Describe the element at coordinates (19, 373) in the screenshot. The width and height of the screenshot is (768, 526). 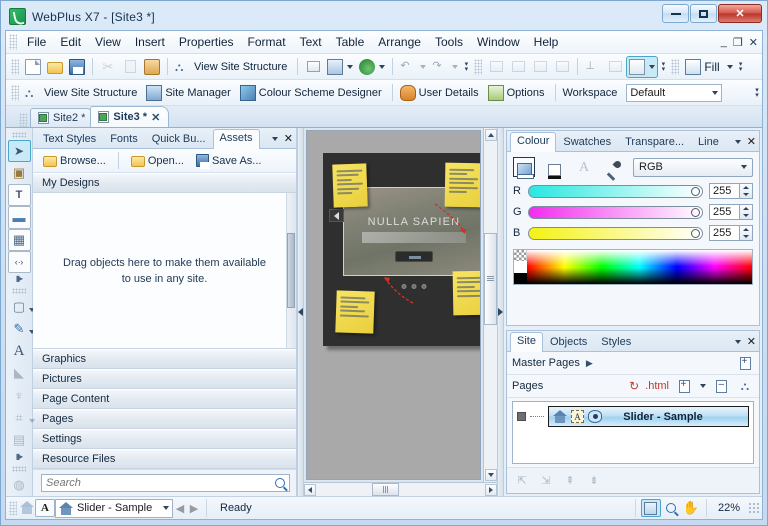
I see `fill-tool: ◣` at that location.